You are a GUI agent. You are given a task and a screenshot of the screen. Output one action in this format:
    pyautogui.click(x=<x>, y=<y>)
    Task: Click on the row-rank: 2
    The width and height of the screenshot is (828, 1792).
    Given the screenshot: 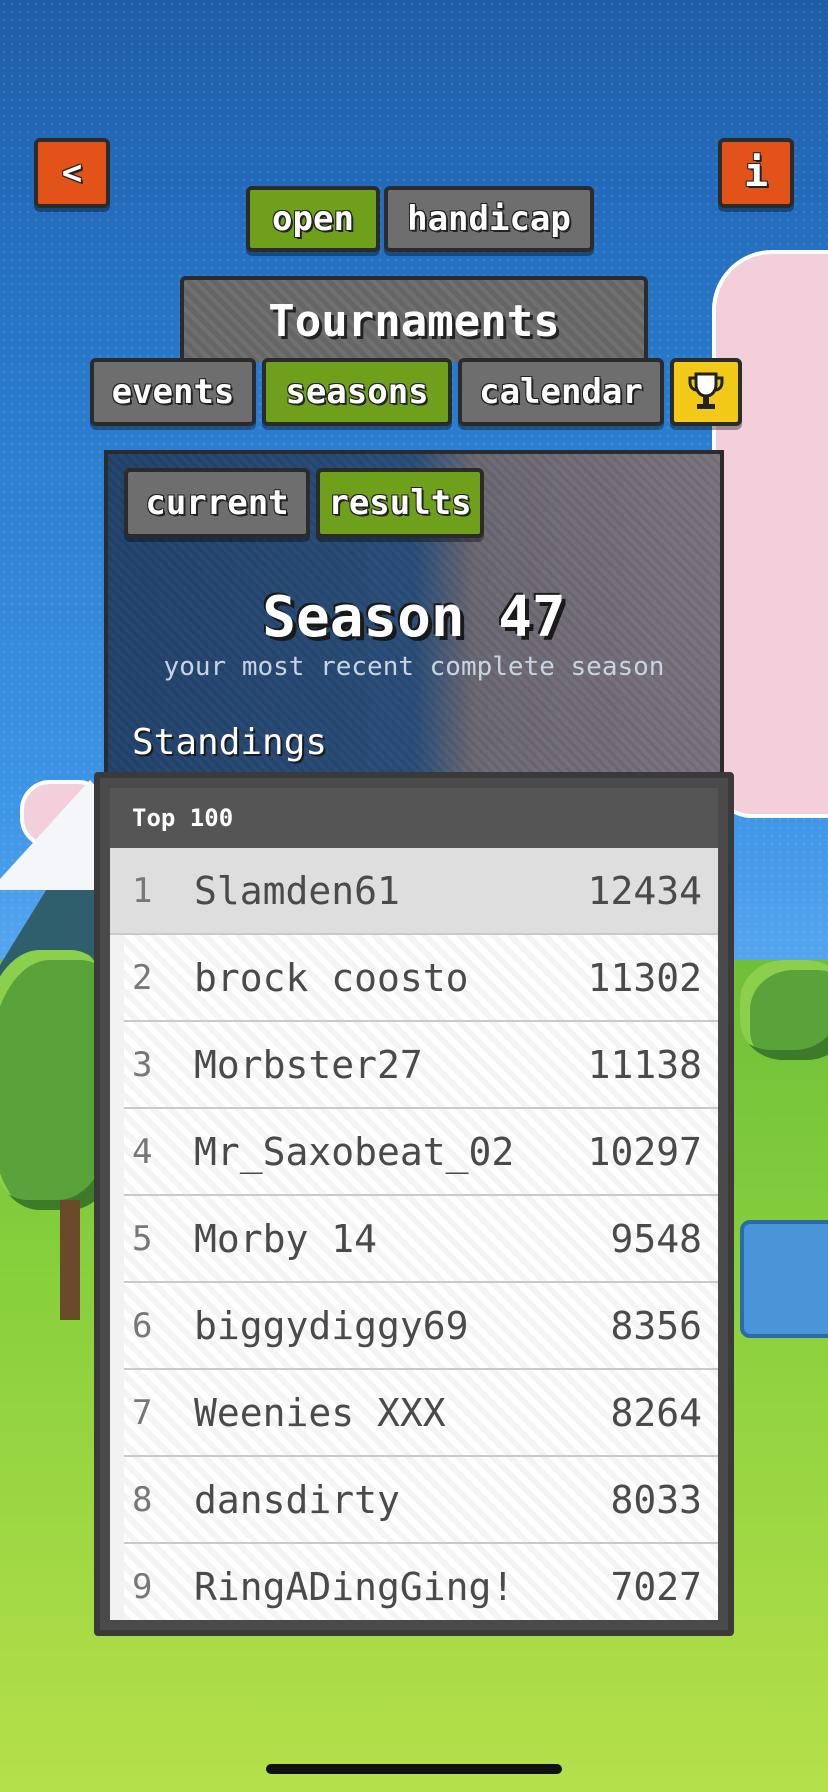 What is the action you would take?
    pyautogui.click(x=142, y=977)
    